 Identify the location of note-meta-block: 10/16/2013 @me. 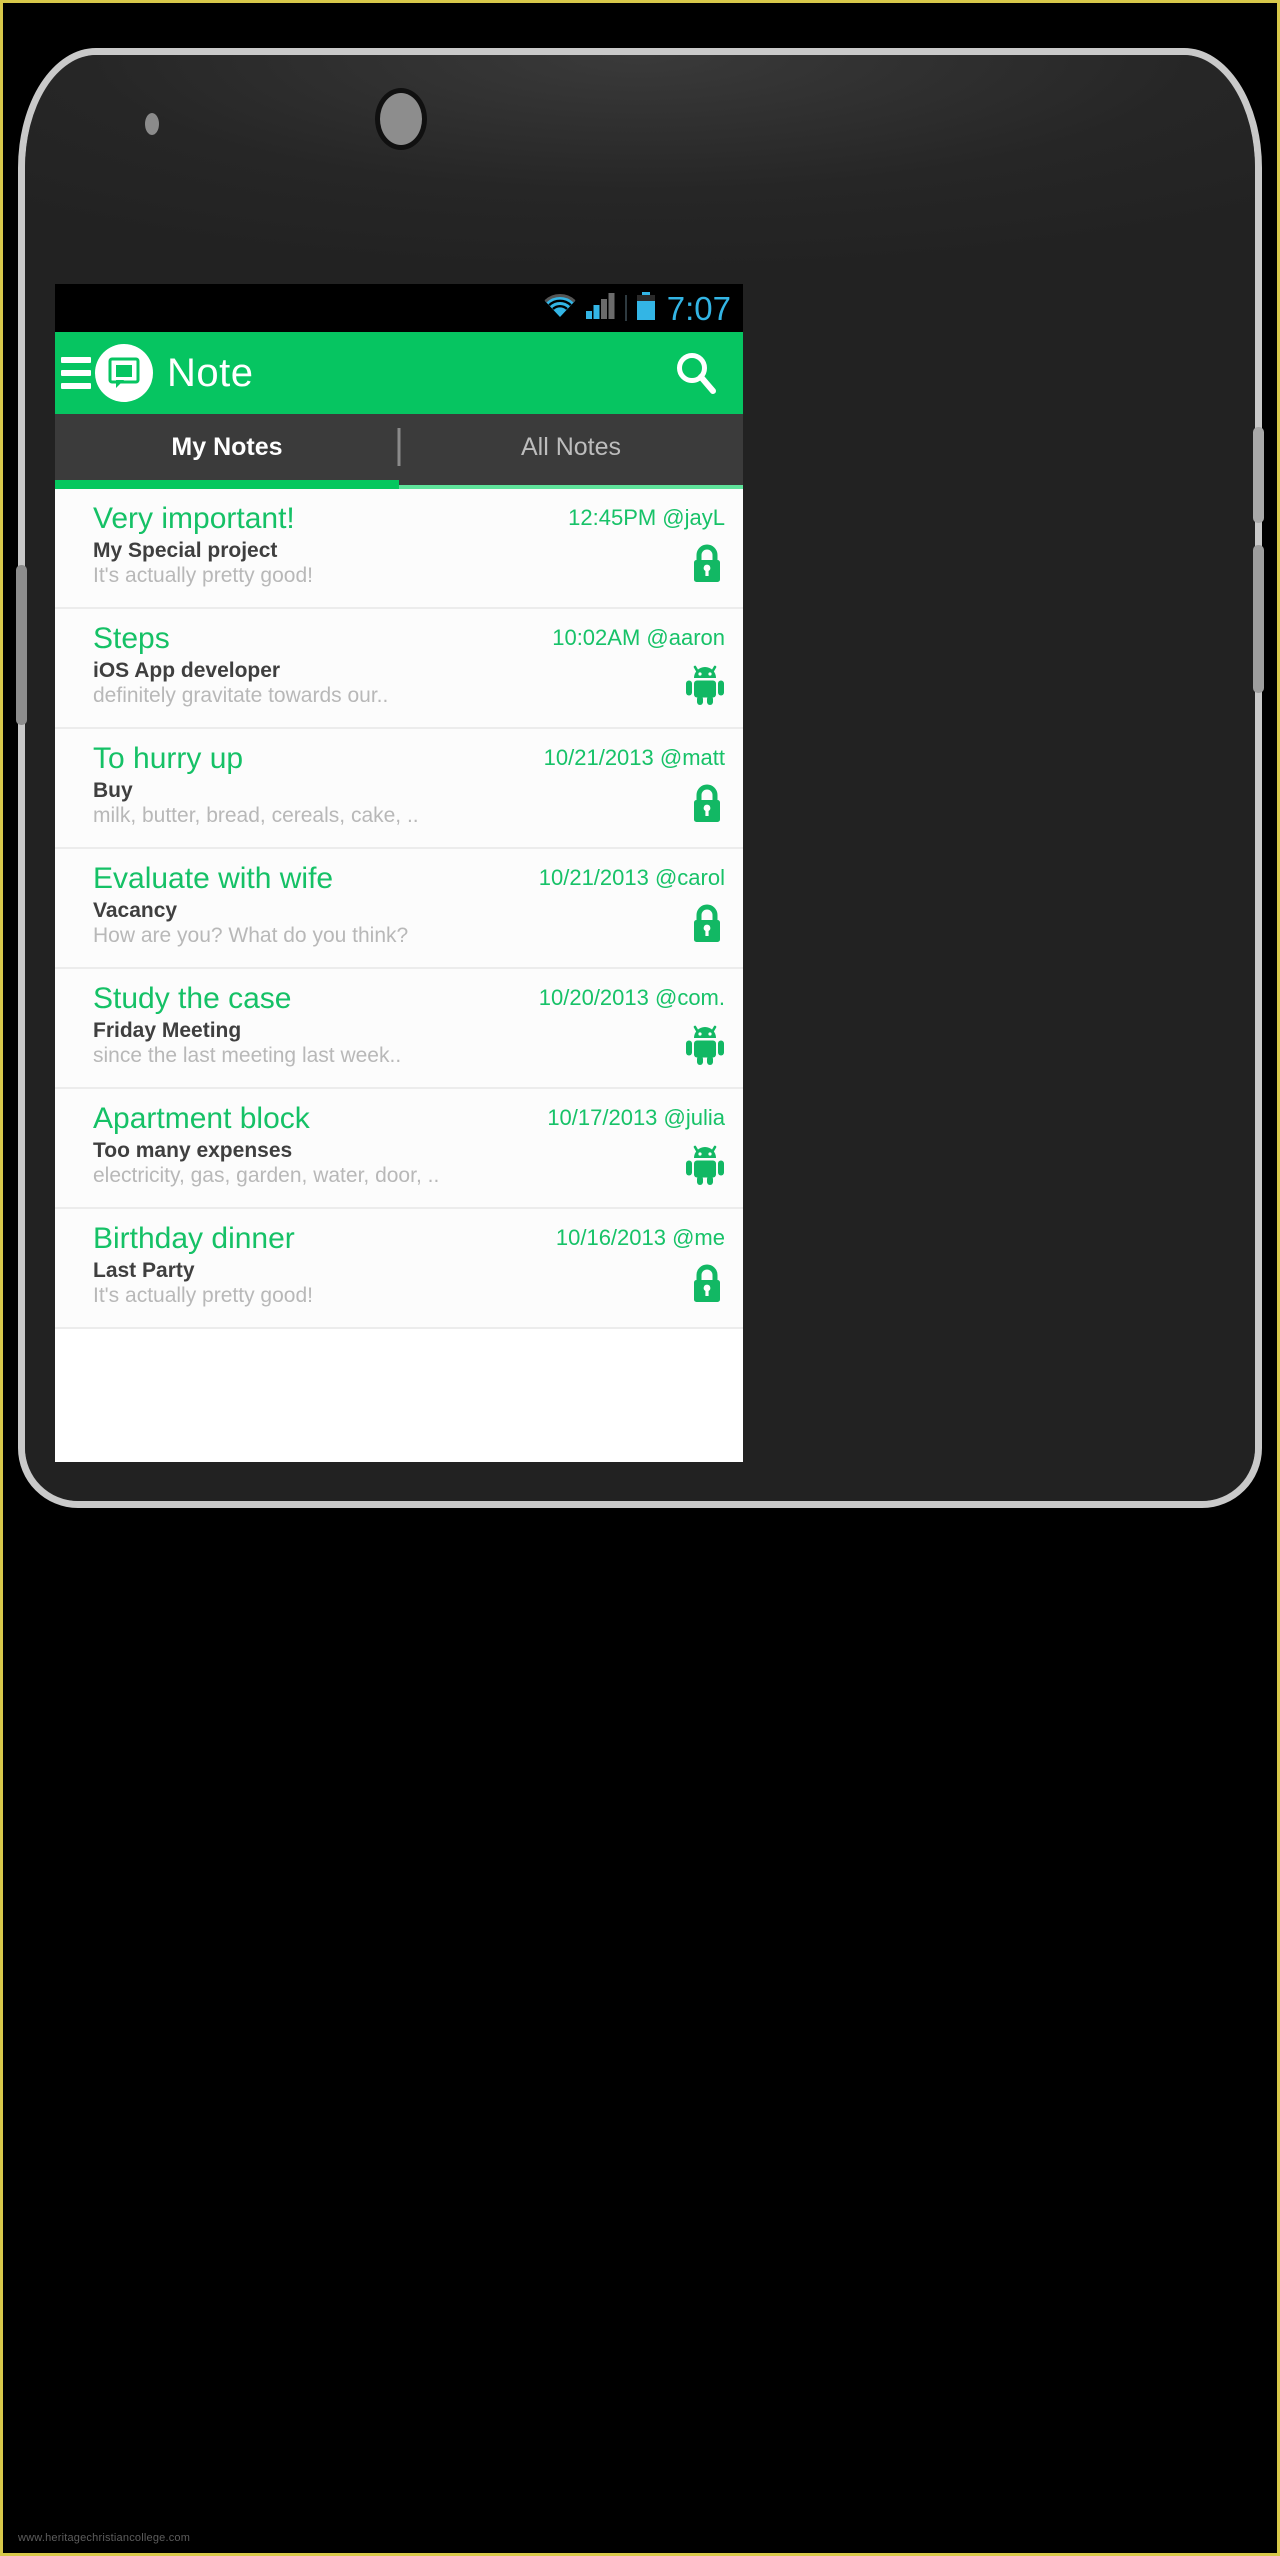
(640, 1266).